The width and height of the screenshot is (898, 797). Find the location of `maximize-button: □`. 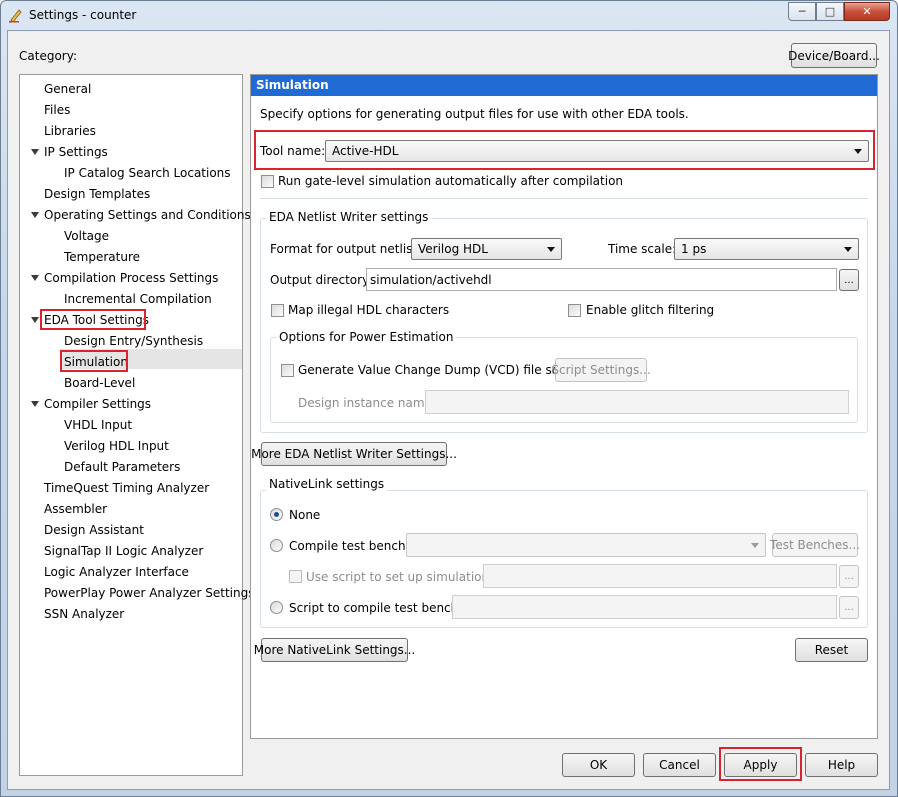

maximize-button: □ is located at coordinates (830, 11).